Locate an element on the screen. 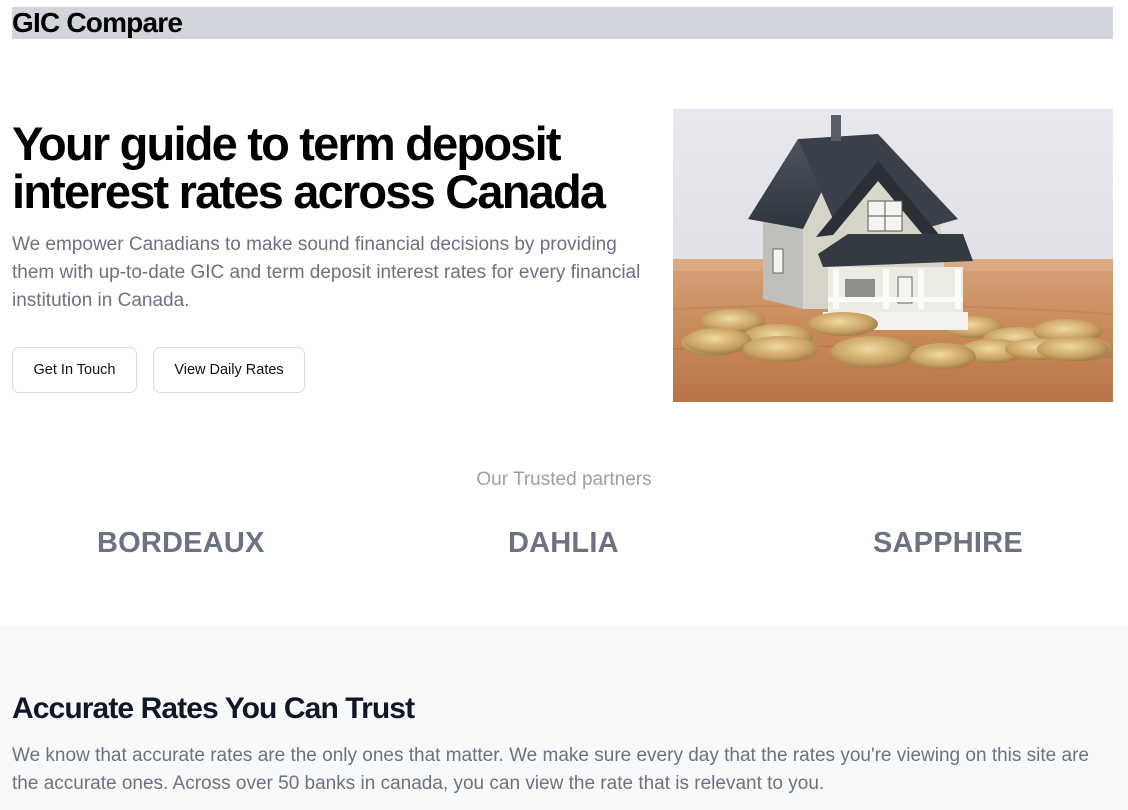 This screenshot has height=810, width=1128. top-header-bar: GIC Compare is located at coordinates (562, 23).